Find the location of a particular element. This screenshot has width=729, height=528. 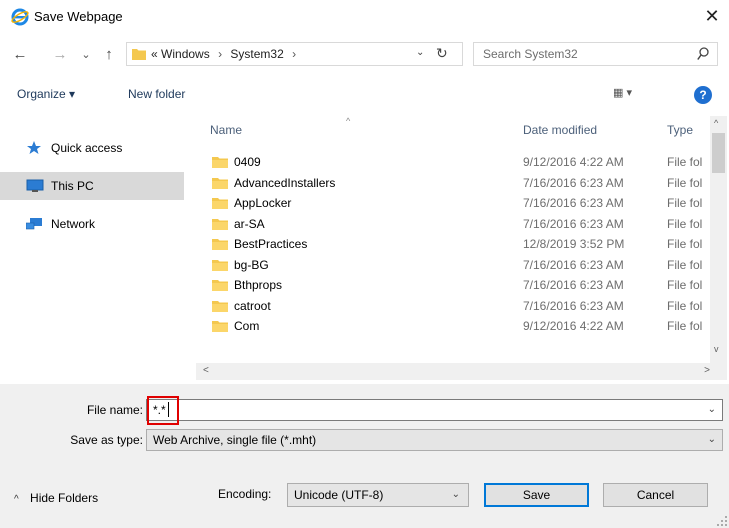

breadcrumb-item-windows: Windows is located at coordinates (185, 54).